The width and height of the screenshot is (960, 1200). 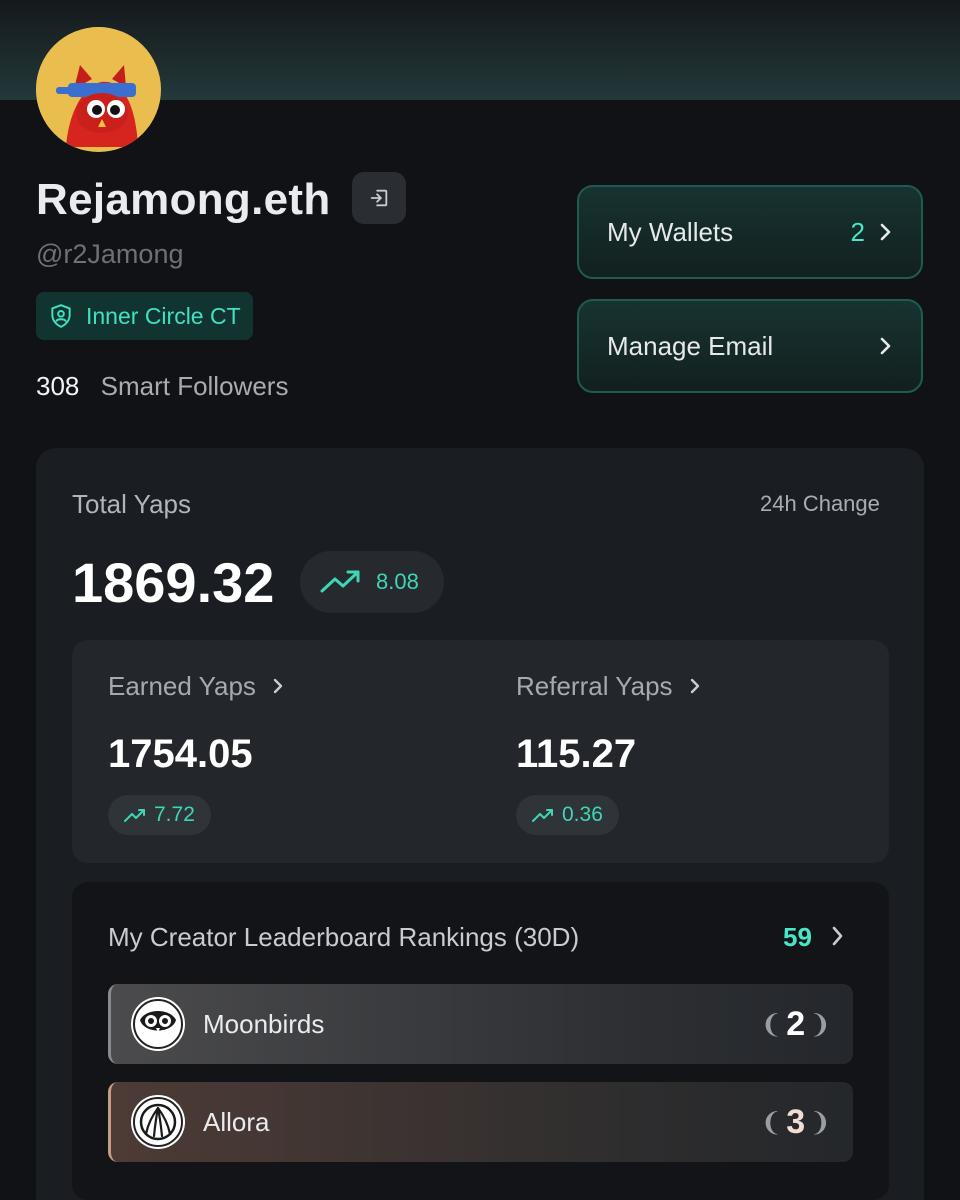 I want to click on earned-change-pill: 7.72, so click(x=159, y=815).